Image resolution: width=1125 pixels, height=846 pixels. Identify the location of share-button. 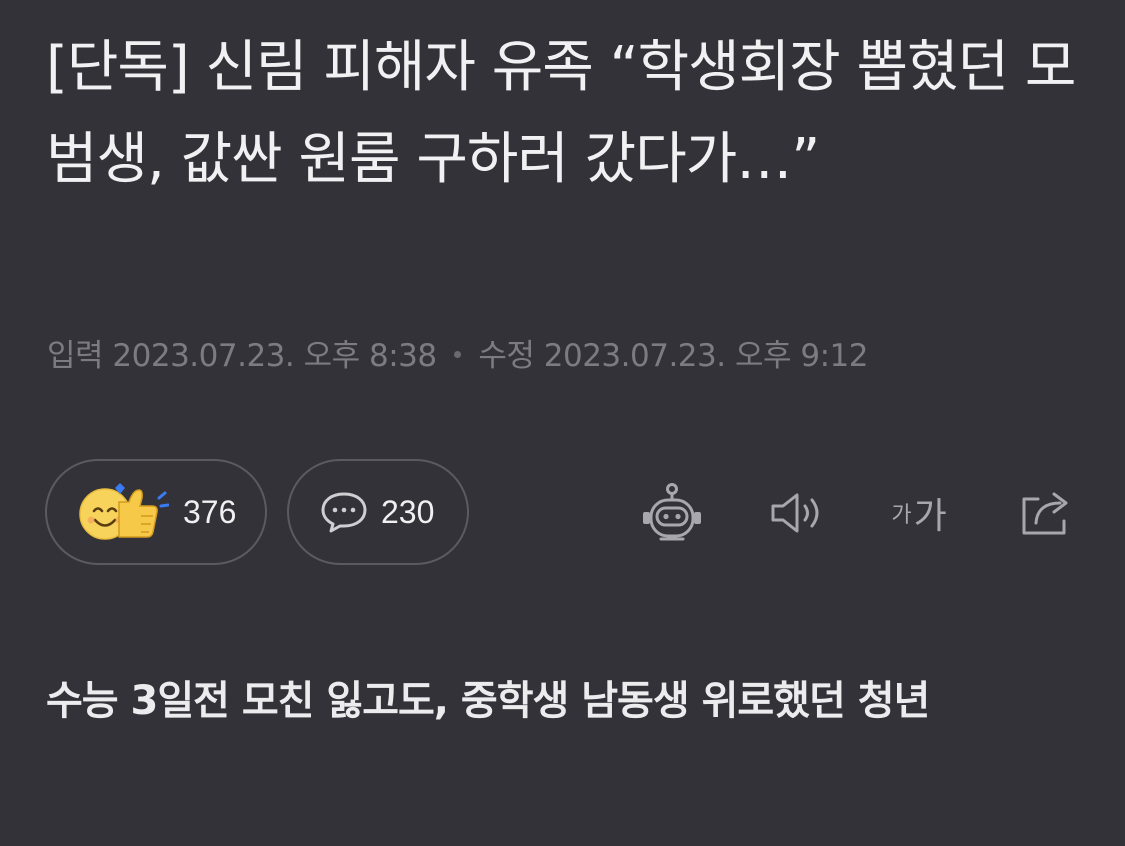
(1046, 513).